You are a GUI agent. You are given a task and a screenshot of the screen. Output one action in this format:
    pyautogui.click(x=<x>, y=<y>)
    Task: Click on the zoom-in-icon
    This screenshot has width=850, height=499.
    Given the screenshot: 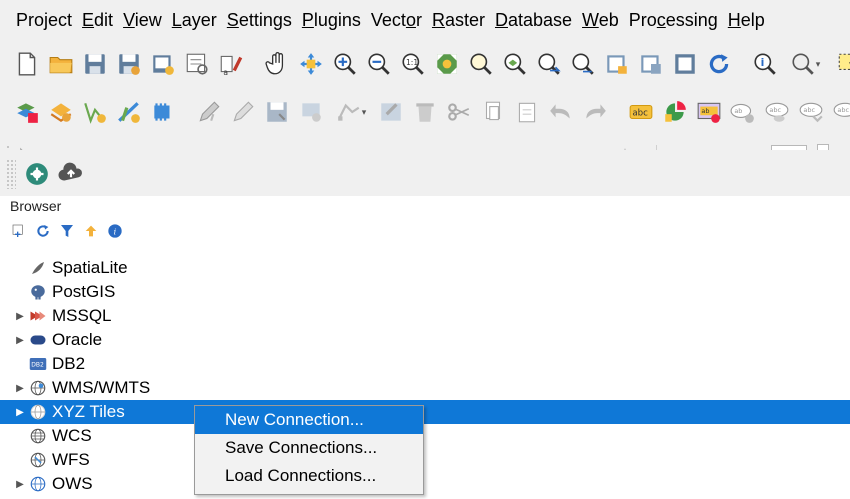 What is the action you would take?
    pyautogui.click(x=345, y=64)
    